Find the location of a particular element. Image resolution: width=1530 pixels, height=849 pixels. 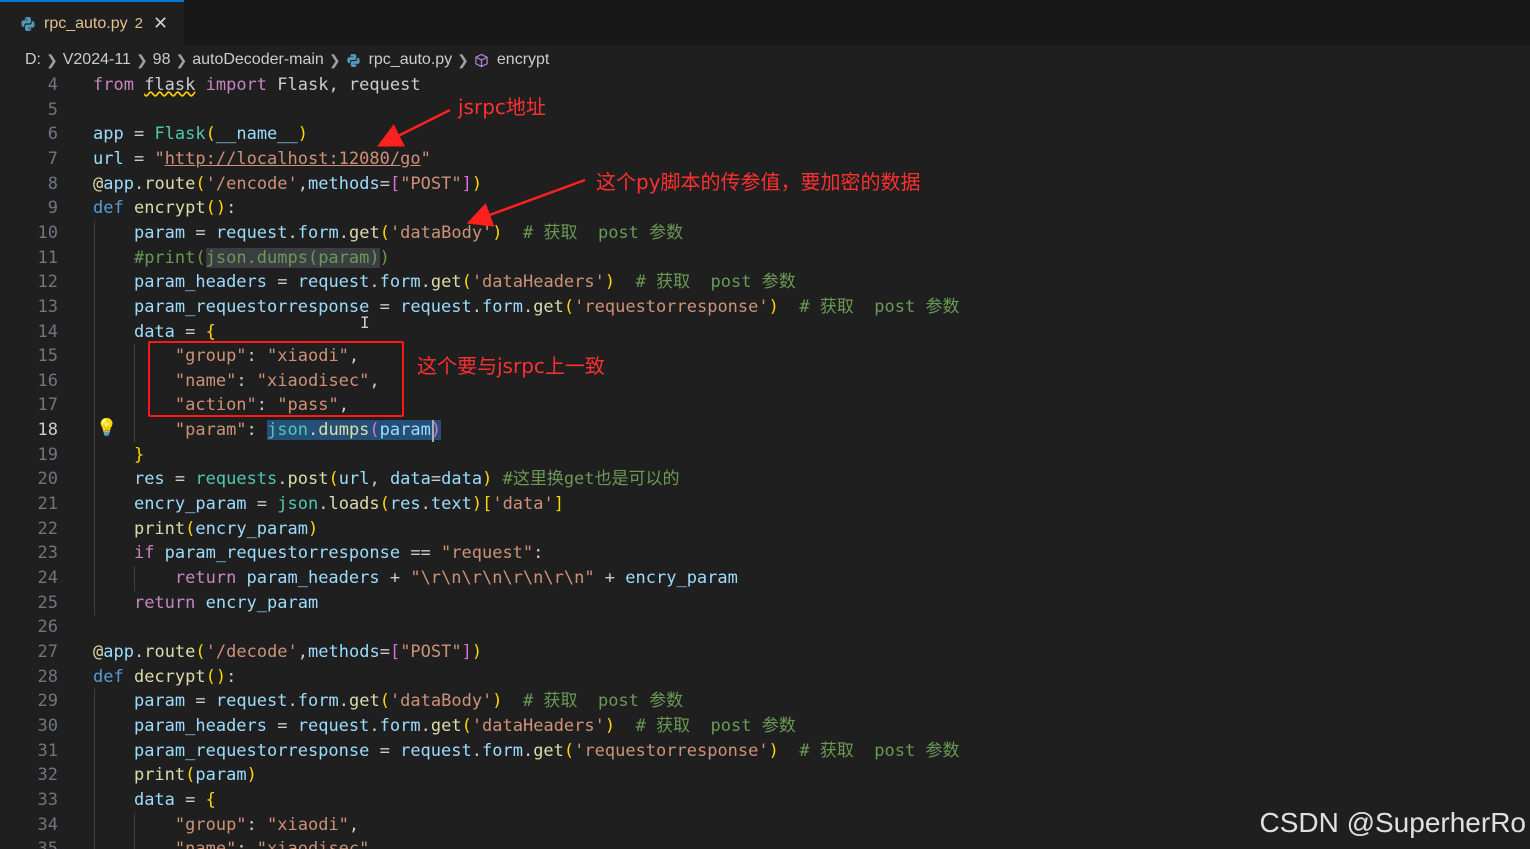

code-line: 4 from flask import Flask, request is located at coordinates (765, 85).